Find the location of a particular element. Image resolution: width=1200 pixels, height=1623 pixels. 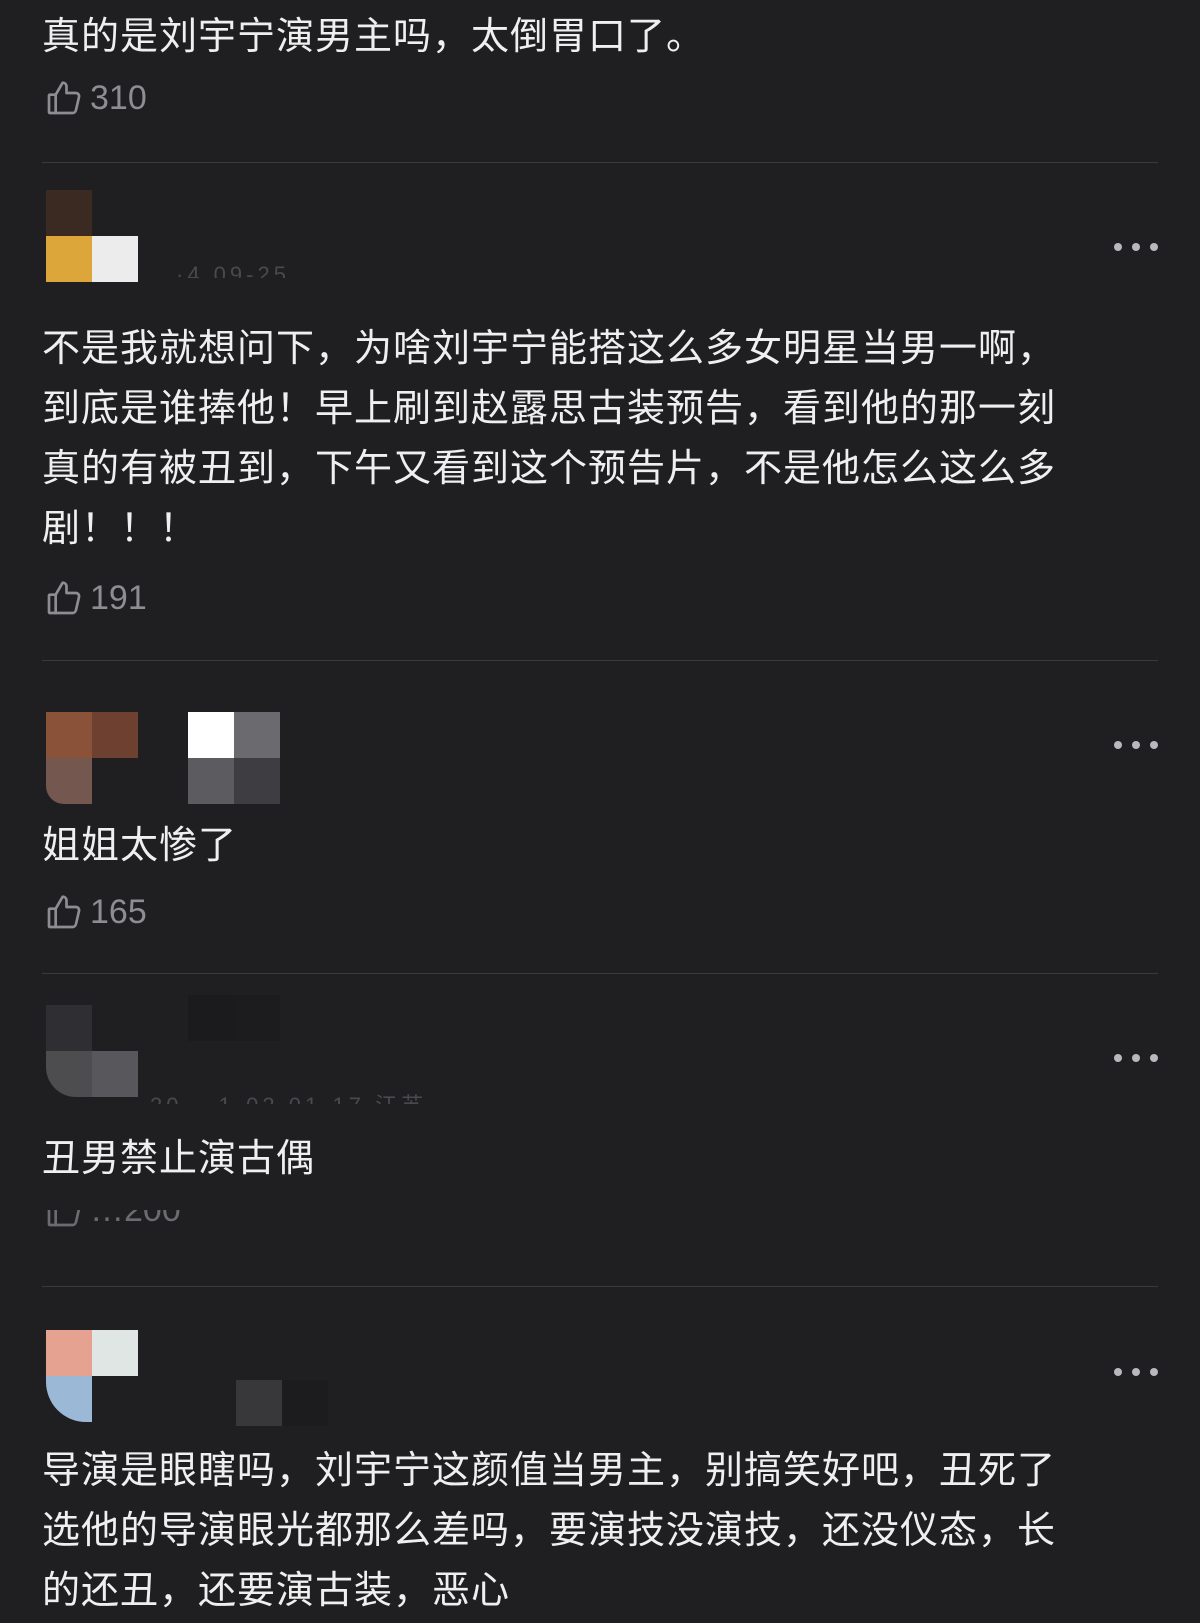

like-button: 165 is located at coordinates (95, 912).